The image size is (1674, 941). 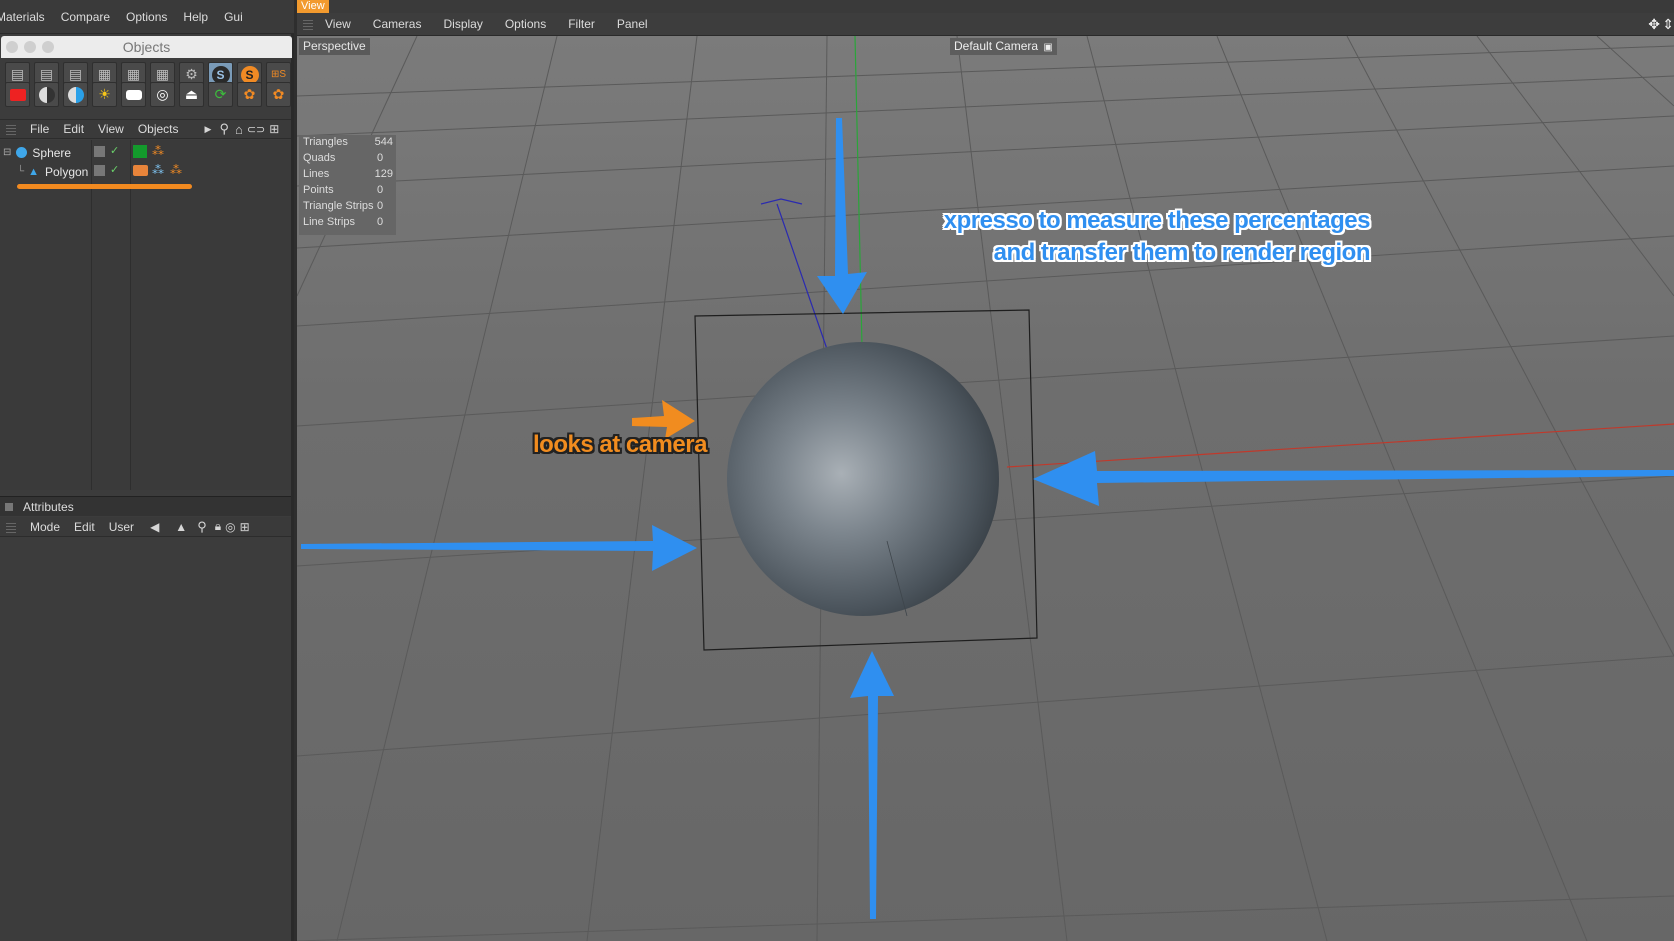 What do you see at coordinates (154, 527) in the screenshot?
I see `back-arrow-icon: ◀` at bounding box center [154, 527].